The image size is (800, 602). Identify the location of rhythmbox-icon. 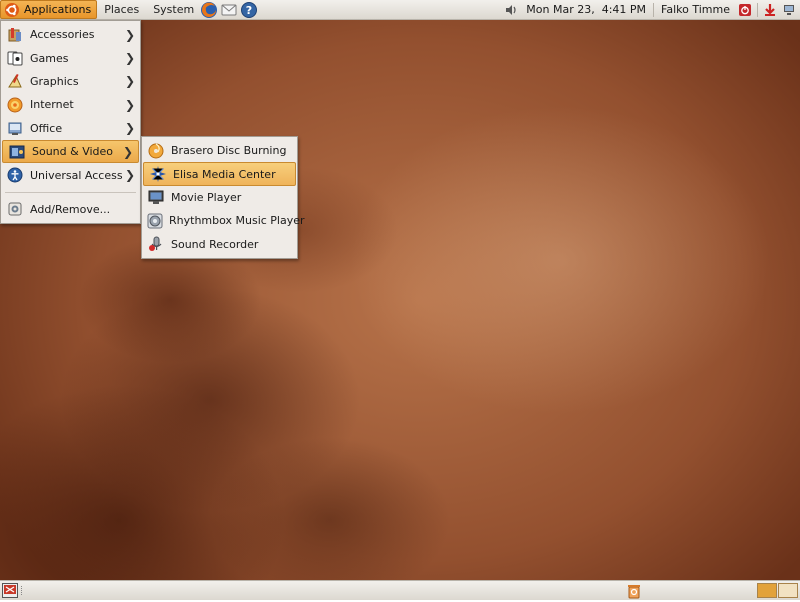
(155, 221).